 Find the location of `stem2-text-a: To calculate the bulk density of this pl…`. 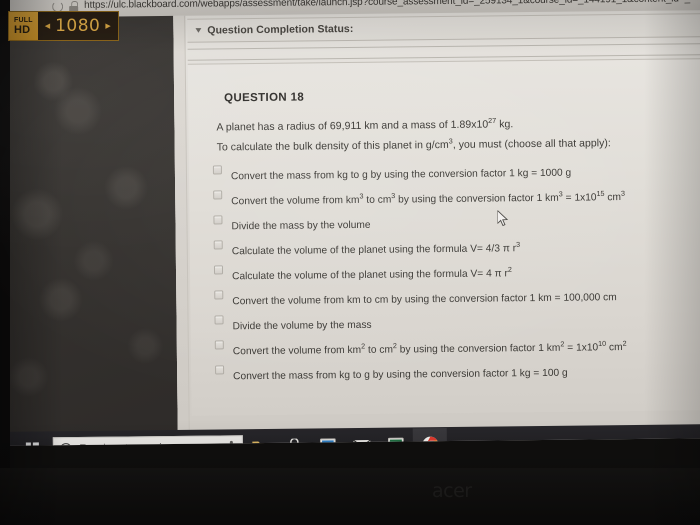

stem2-text-a: To calculate the bulk density of this pl… is located at coordinates (332, 146).